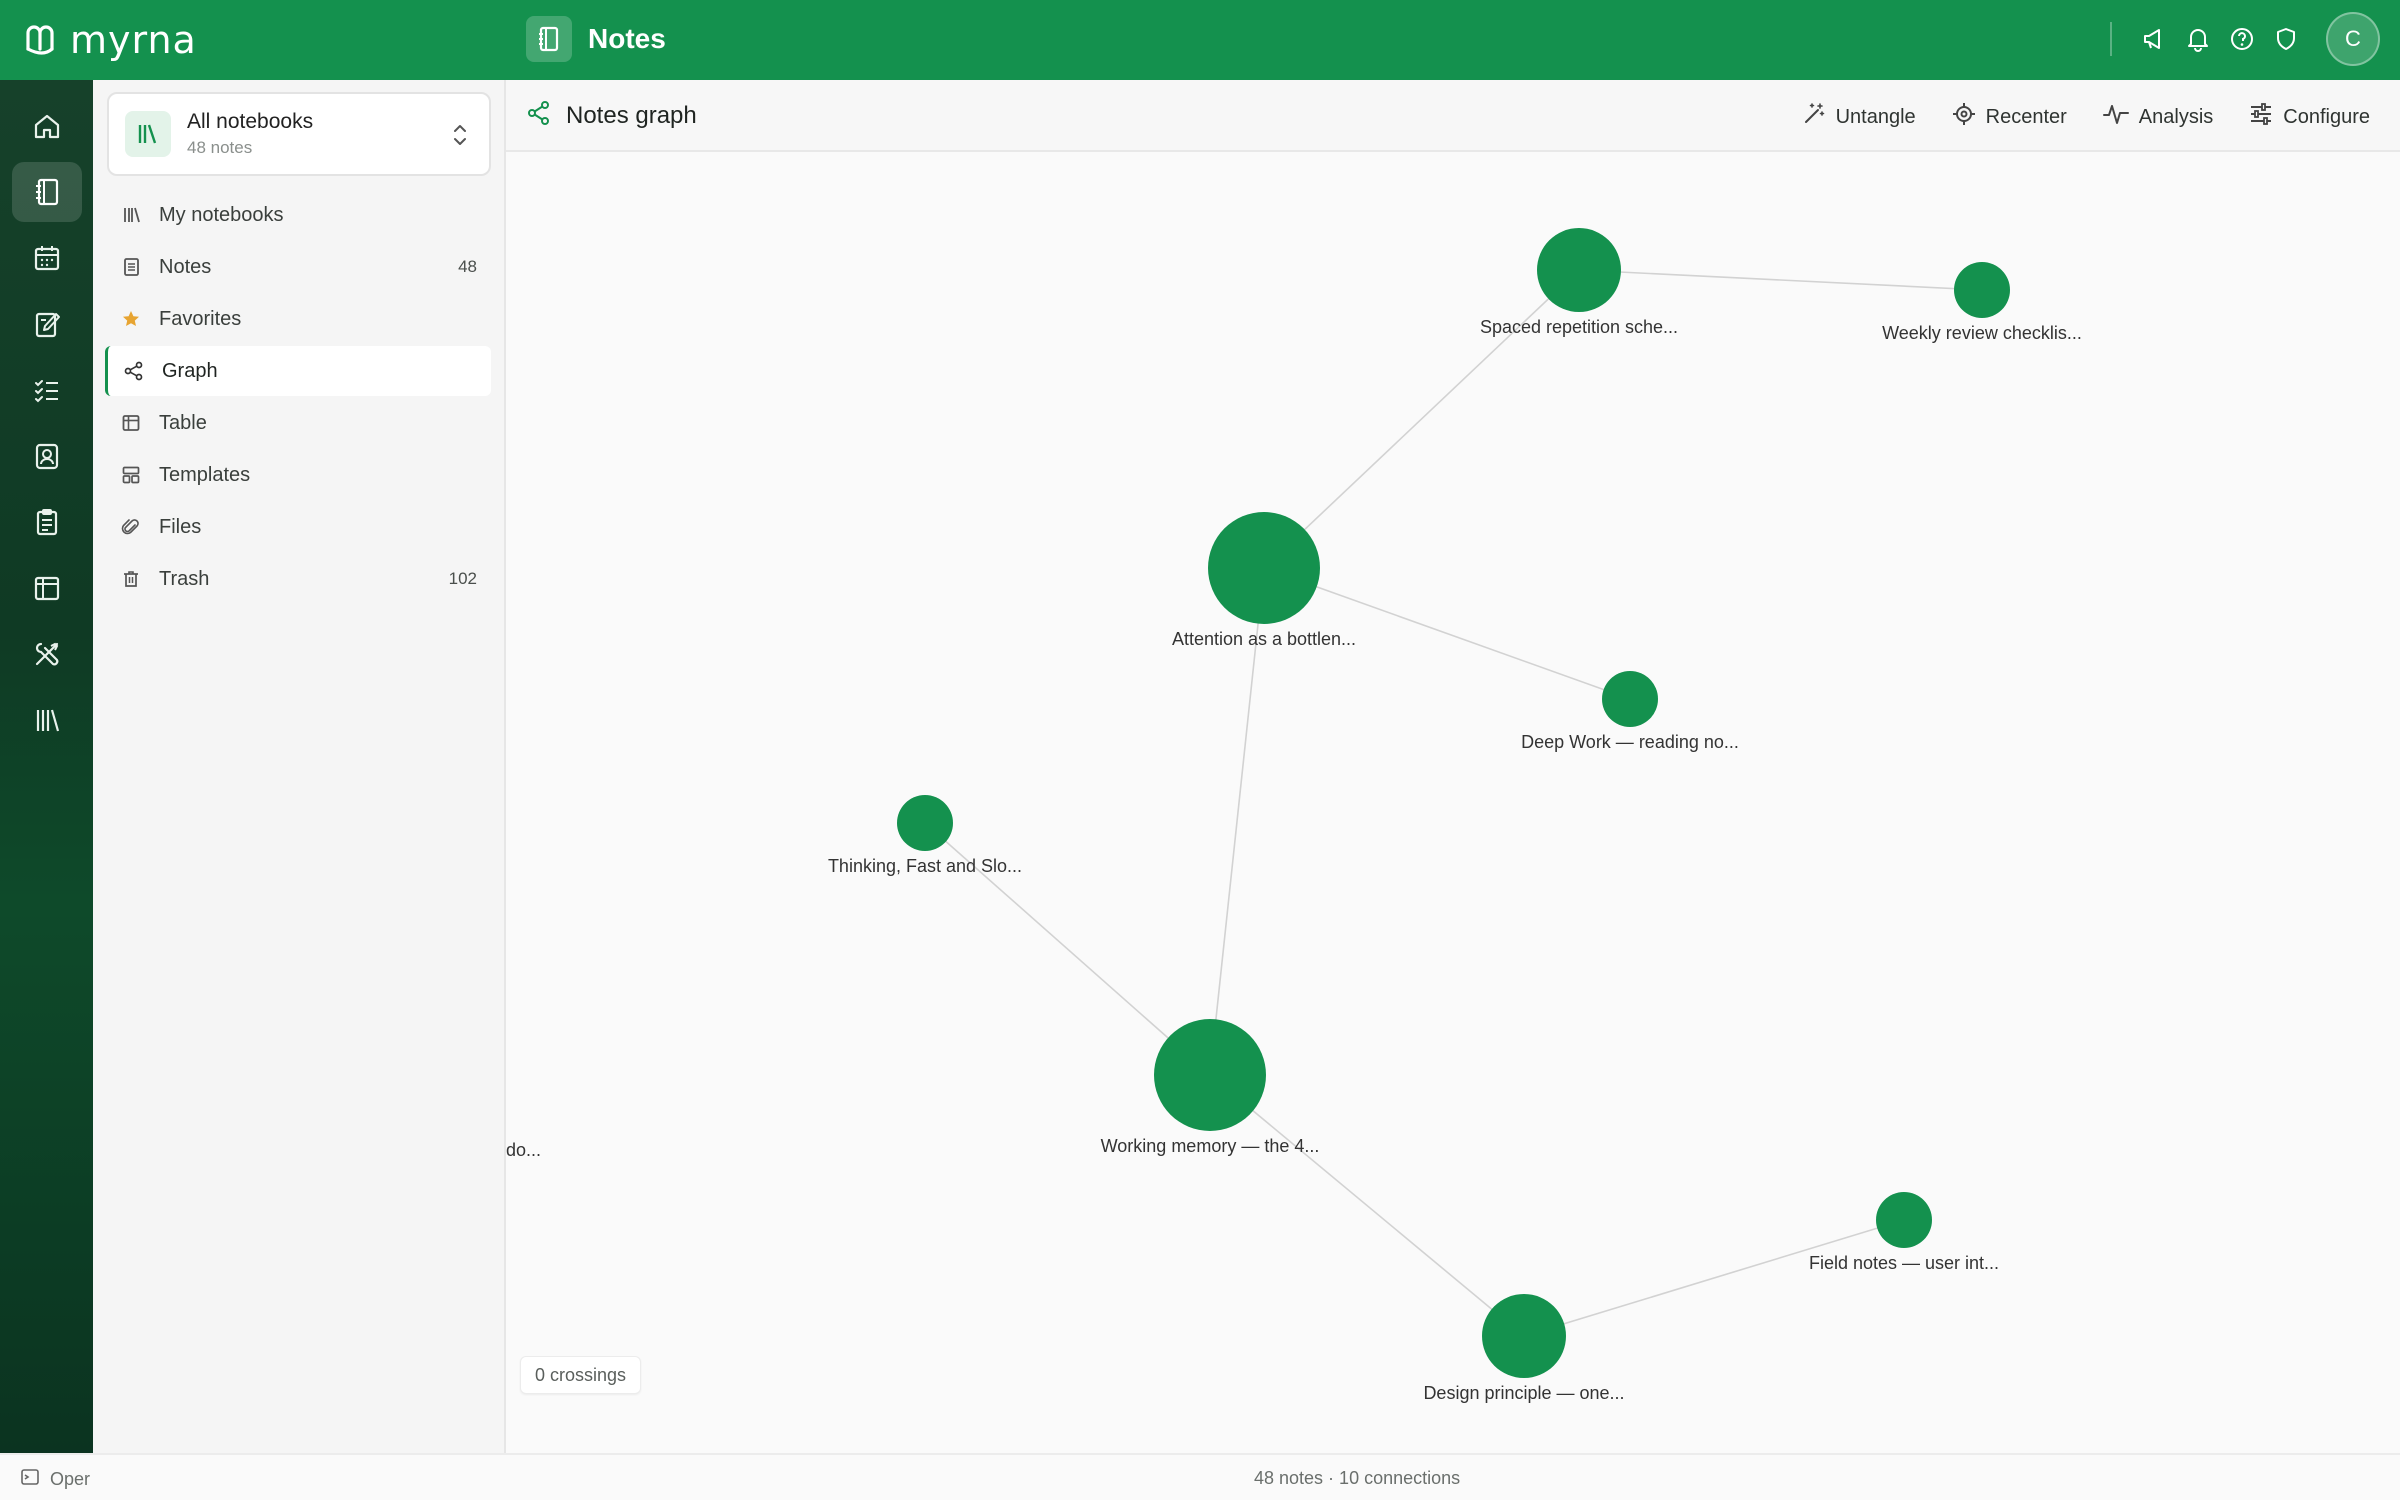  Describe the element at coordinates (631, 115) in the screenshot. I see `page-title: Notes graph` at that location.